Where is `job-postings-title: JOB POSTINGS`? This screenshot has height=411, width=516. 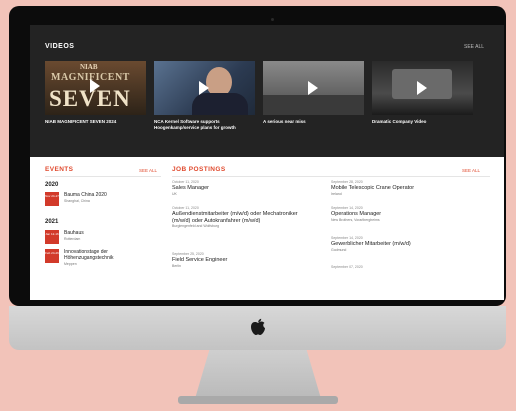 job-postings-title: JOB POSTINGS is located at coordinates (199, 169).